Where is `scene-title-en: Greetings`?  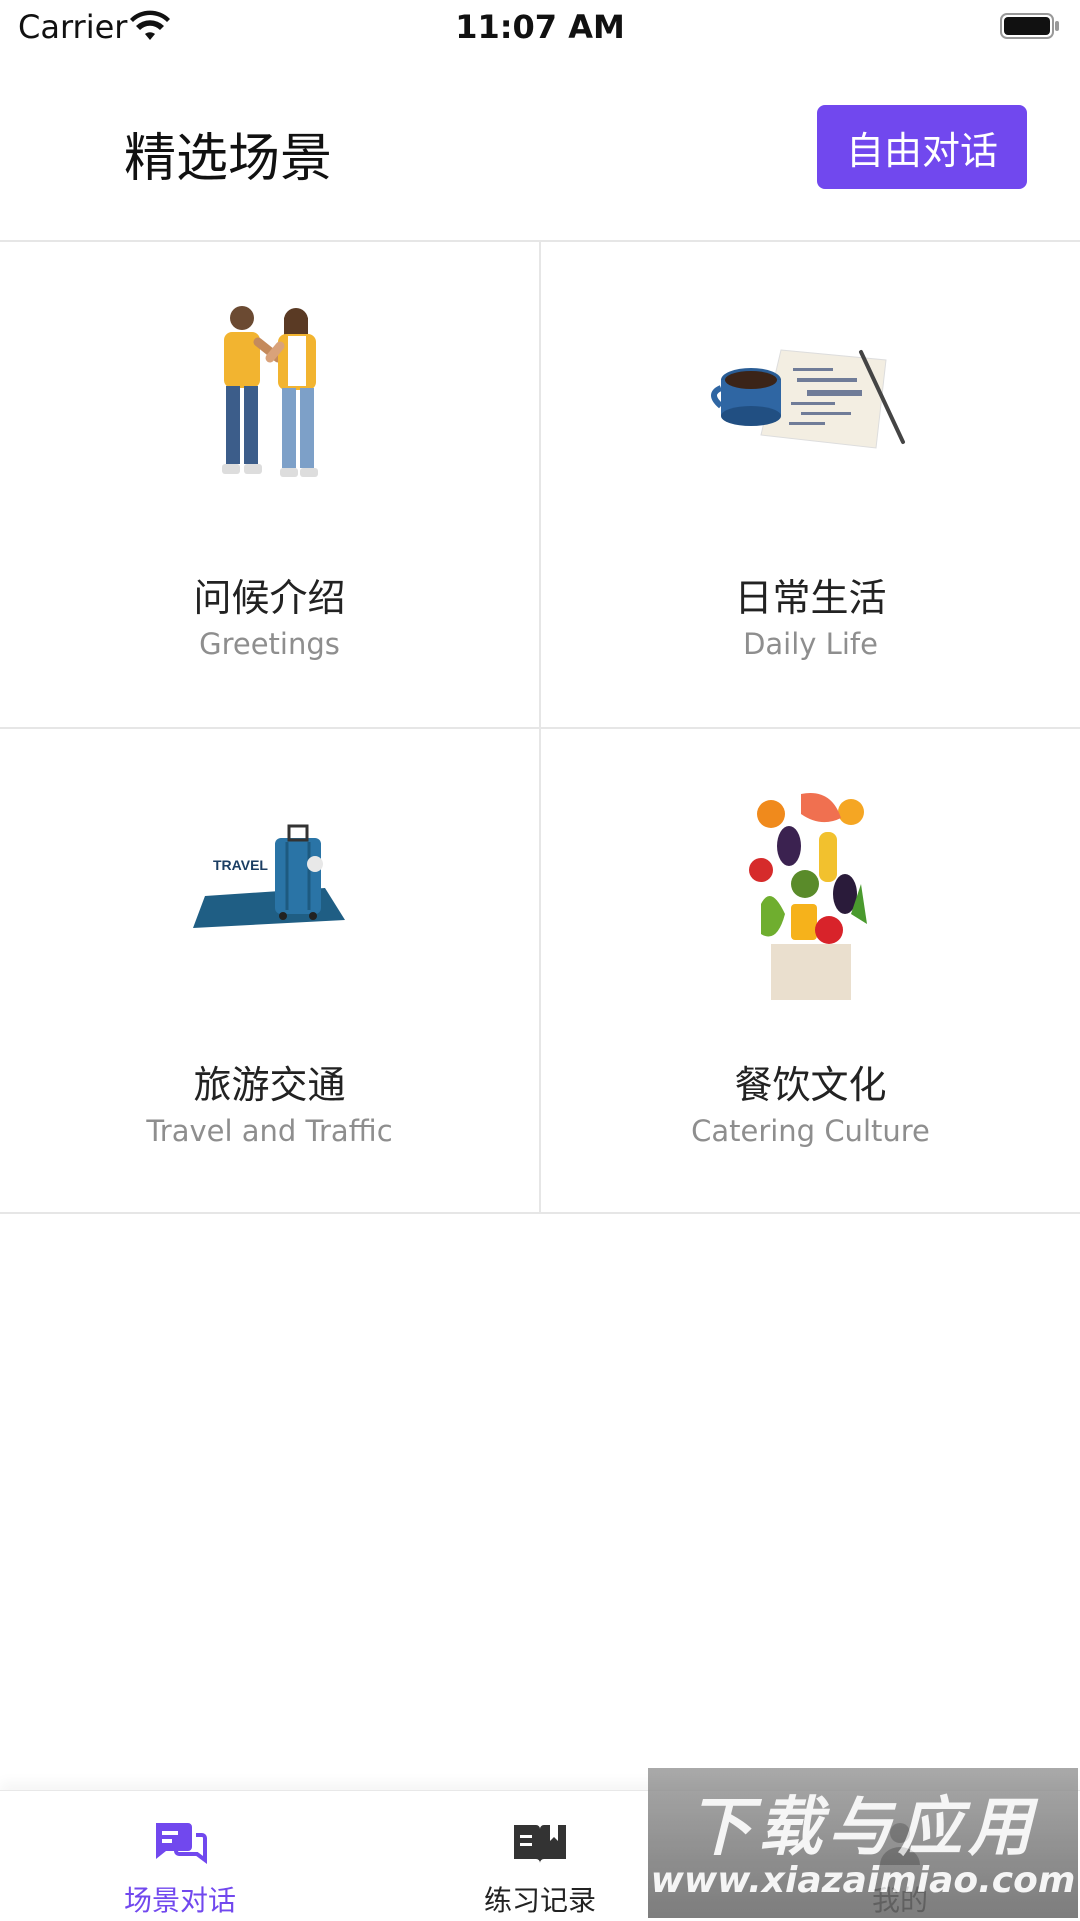
scene-title-en: Greetings is located at coordinates (269, 644).